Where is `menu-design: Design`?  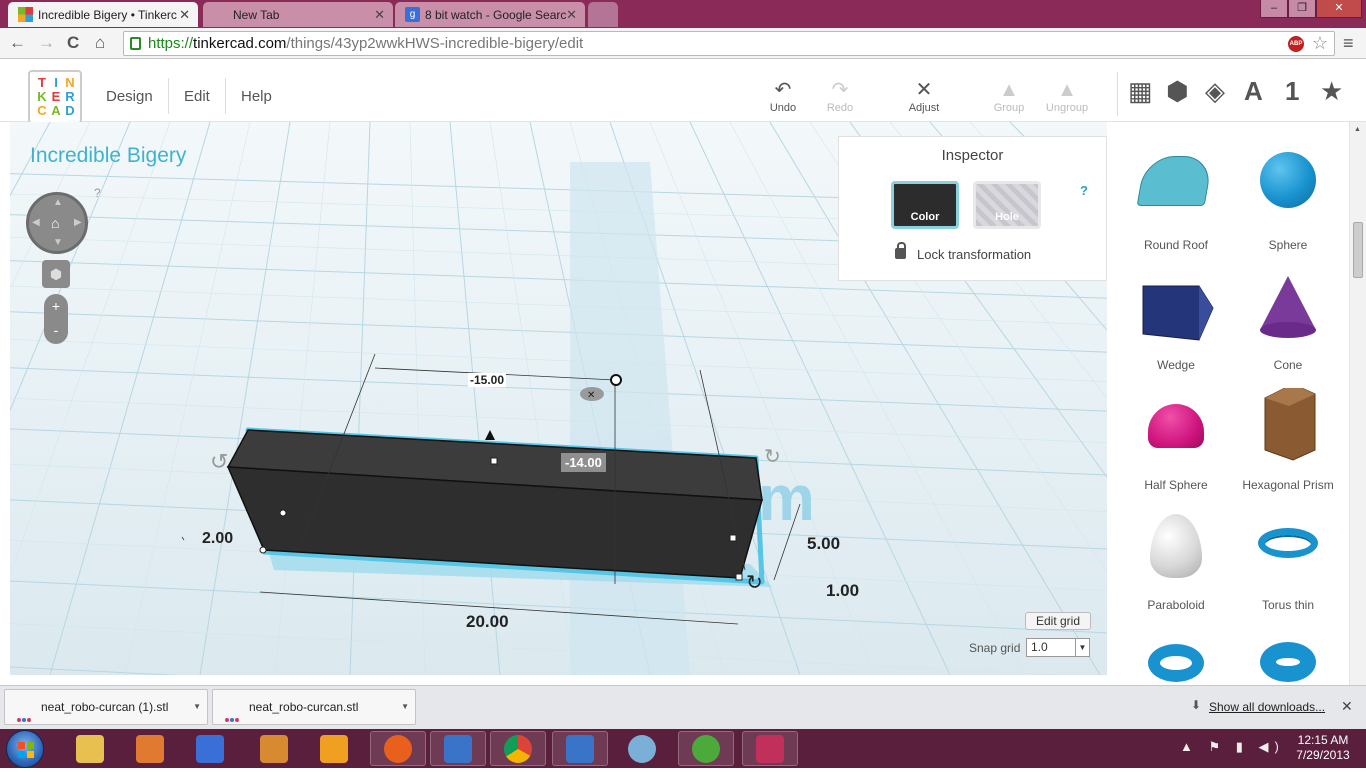 menu-design: Design is located at coordinates (129, 96).